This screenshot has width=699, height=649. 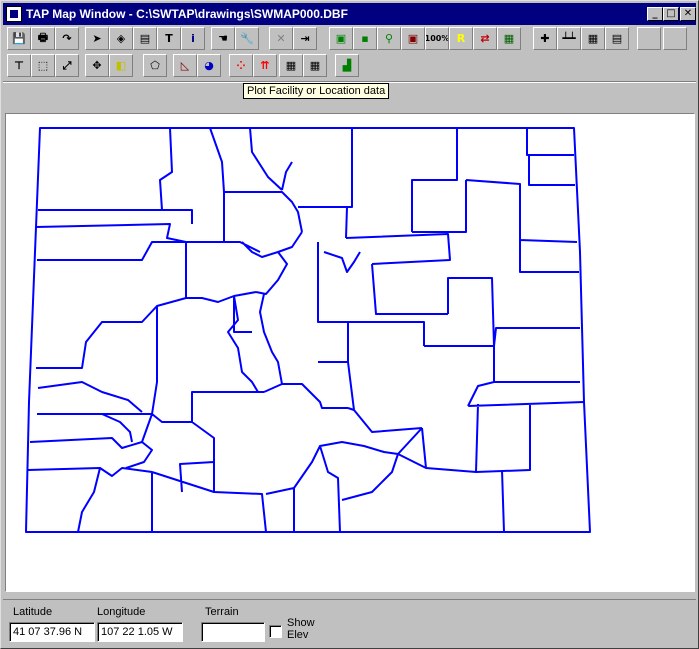 I want to click on hand-button: ☚, so click(x=223, y=38).